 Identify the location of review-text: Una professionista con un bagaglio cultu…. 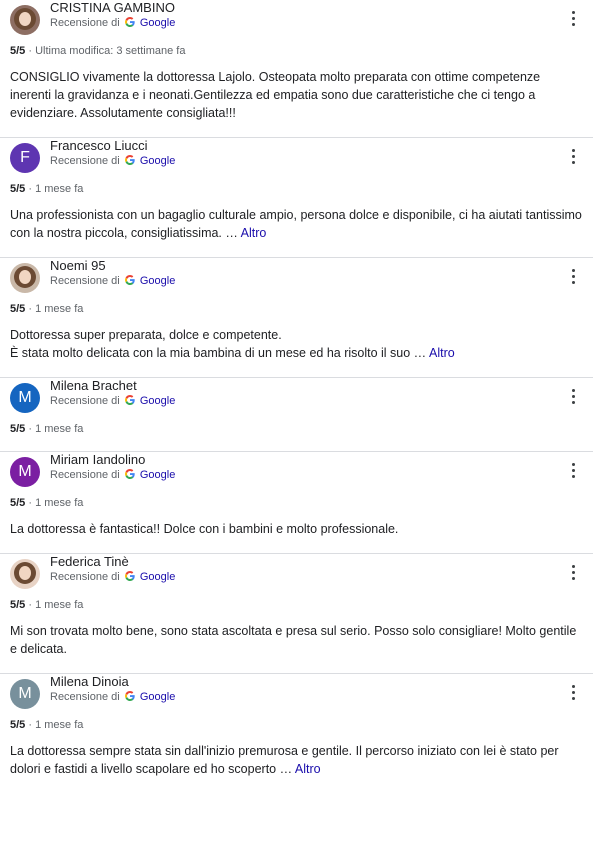
(296, 224).